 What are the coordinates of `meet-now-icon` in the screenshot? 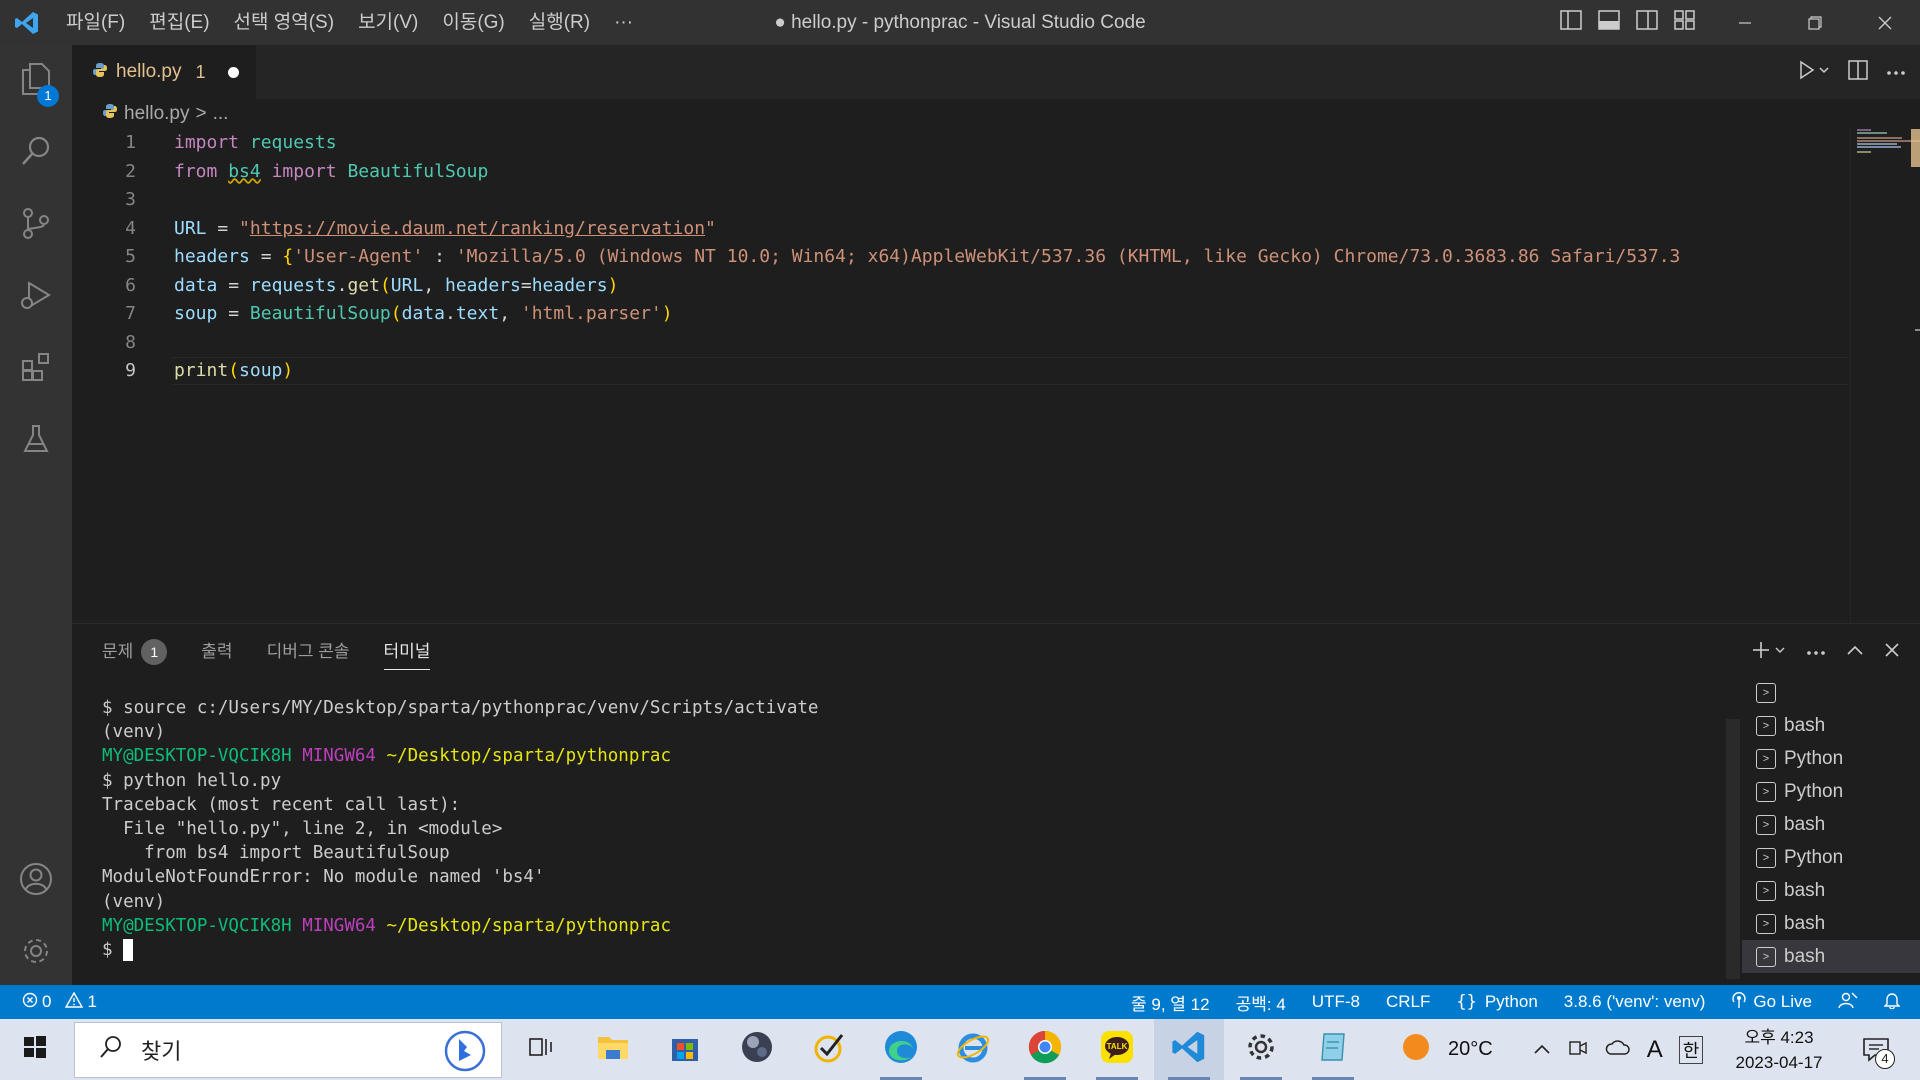 It's located at (1578, 1050).